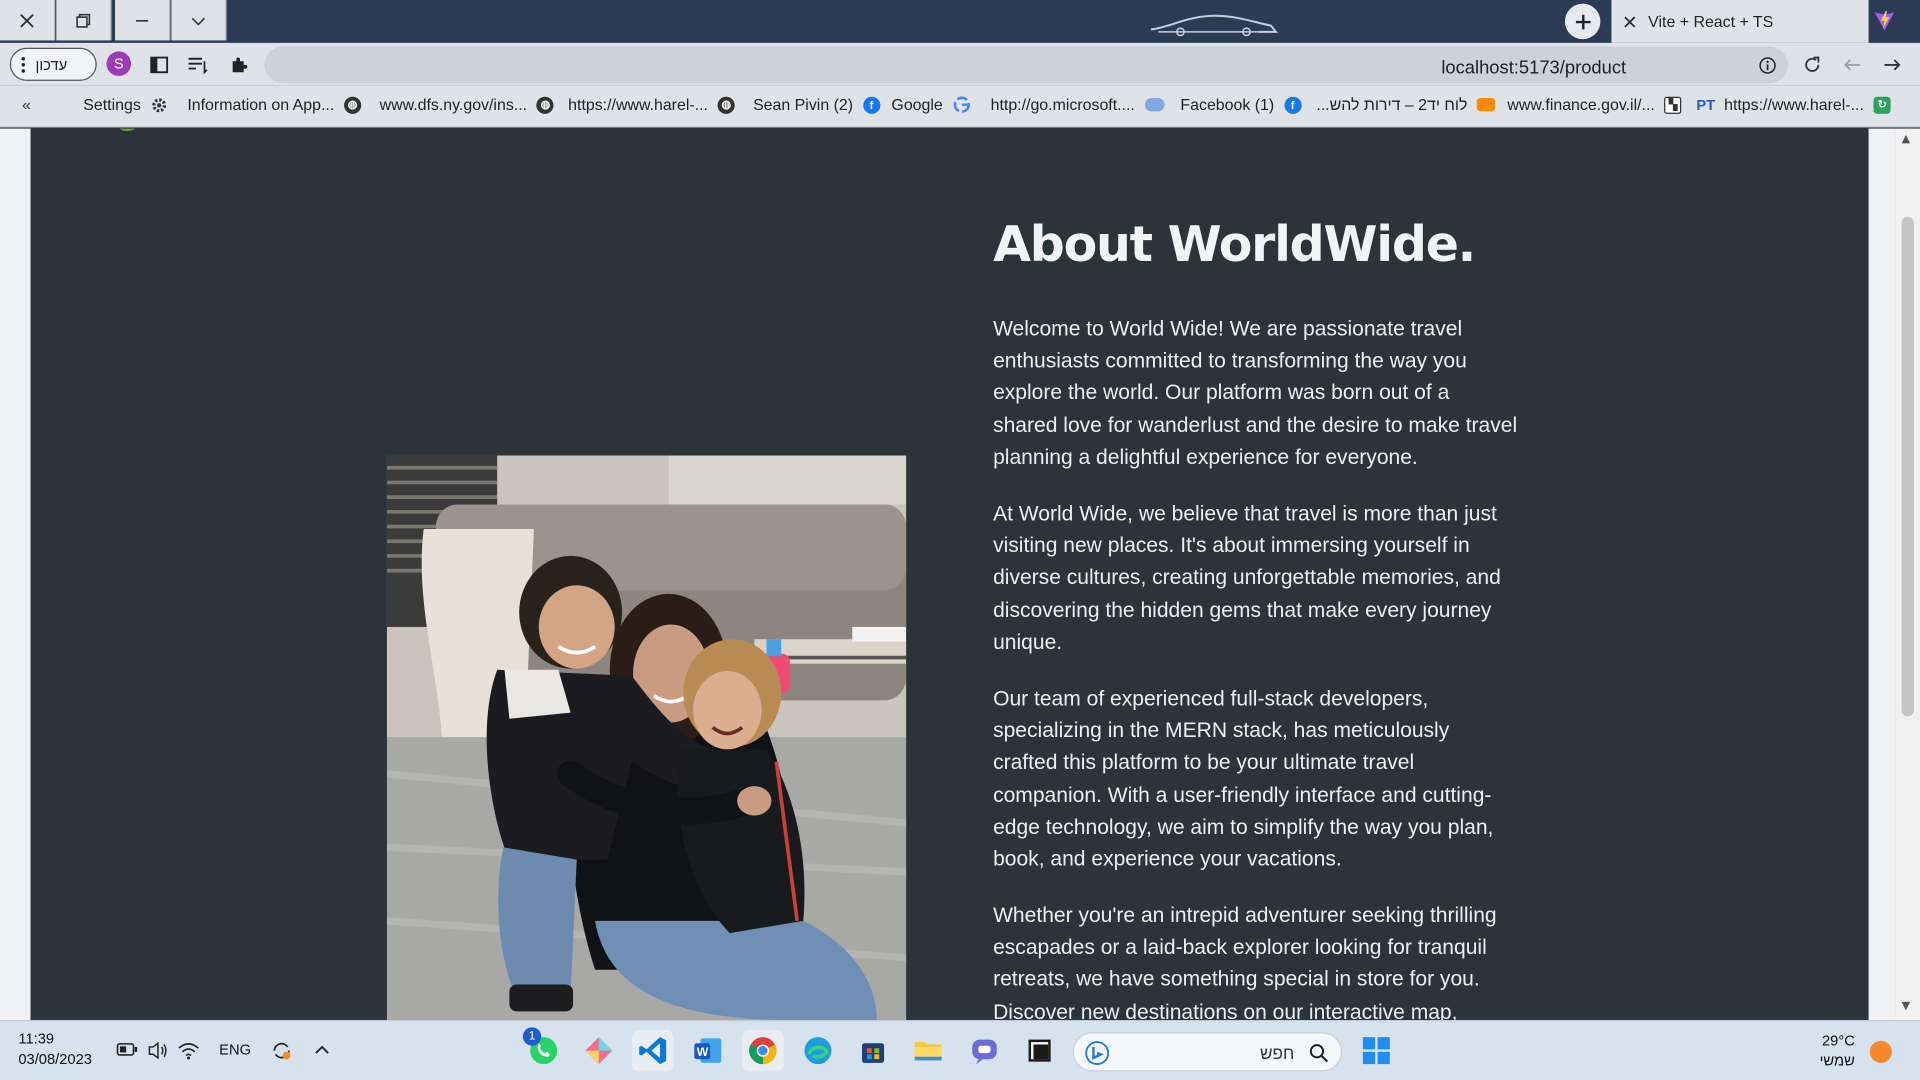 The width and height of the screenshot is (1920, 1080). Describe the element at coordinates (1097, 1053) in the screenshot. I see `bing-icon` at that location.